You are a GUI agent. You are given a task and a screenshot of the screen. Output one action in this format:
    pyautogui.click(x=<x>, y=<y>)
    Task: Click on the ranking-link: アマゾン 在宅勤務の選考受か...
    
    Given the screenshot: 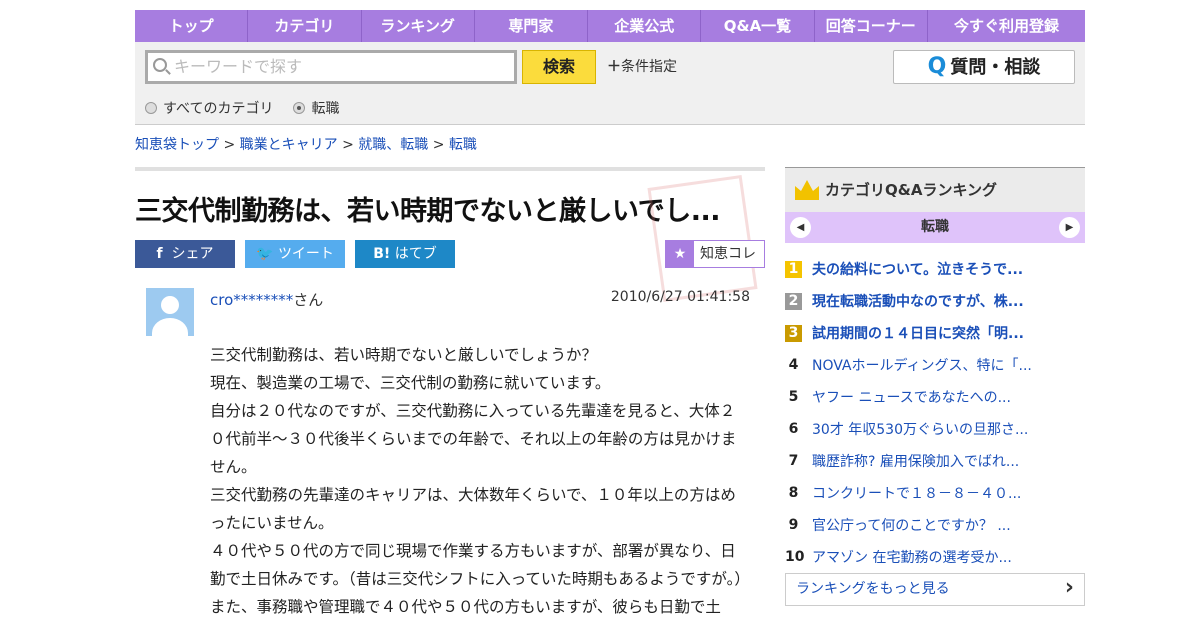 What is the action you would take?
    pyautogui.click(x=912, y=557)
    